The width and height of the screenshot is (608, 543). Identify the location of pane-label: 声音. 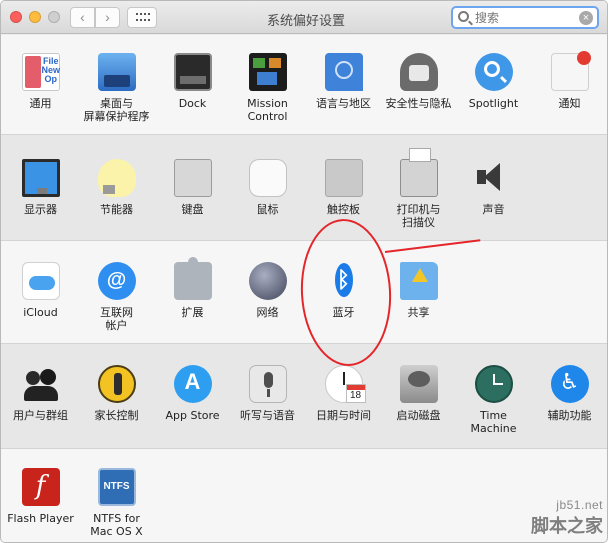
(493, 209).